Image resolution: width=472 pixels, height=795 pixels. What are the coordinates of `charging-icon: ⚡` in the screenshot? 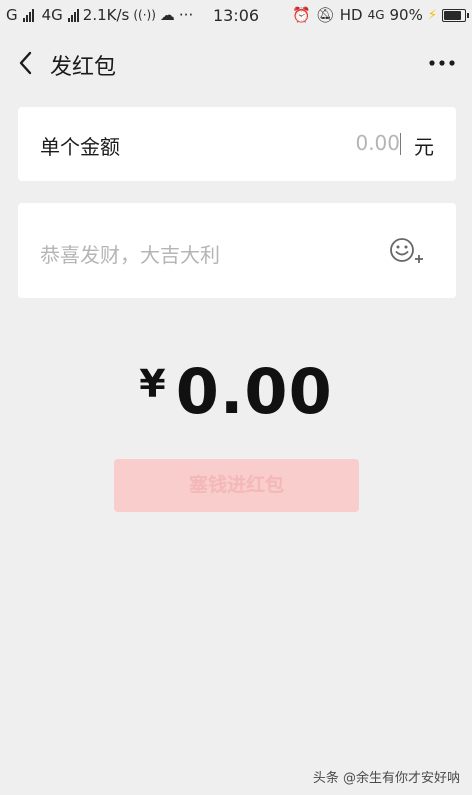 It's located at (432, 15).